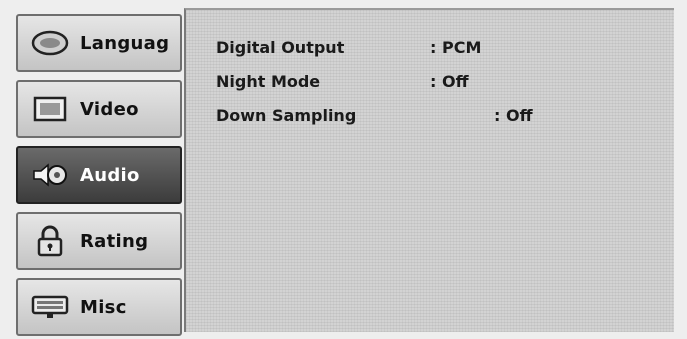  Describe the element at coordinates (50, 43) in the screenshot. I see `speech-bubble-icon` at that location.